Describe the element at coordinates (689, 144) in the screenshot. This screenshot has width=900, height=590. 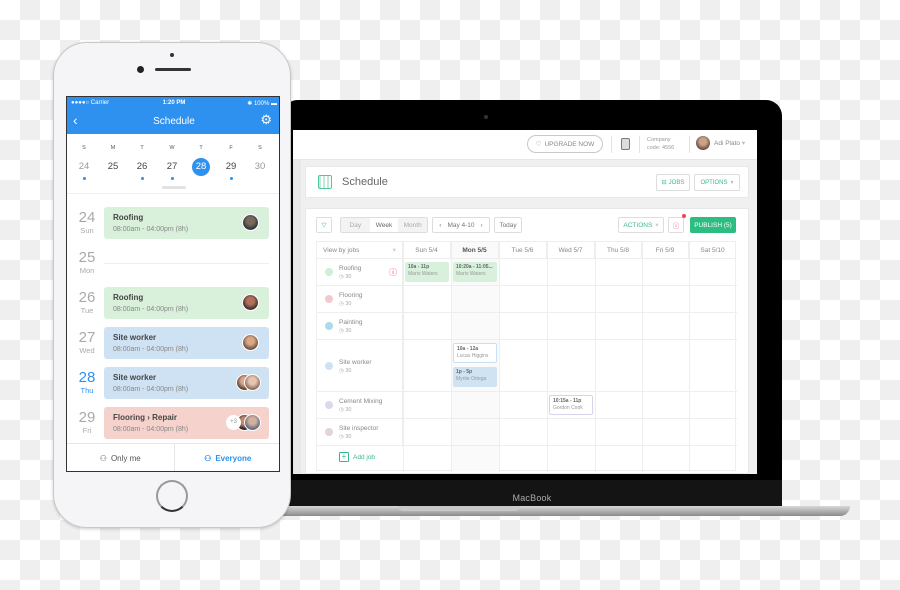
I see `divider` at that location.